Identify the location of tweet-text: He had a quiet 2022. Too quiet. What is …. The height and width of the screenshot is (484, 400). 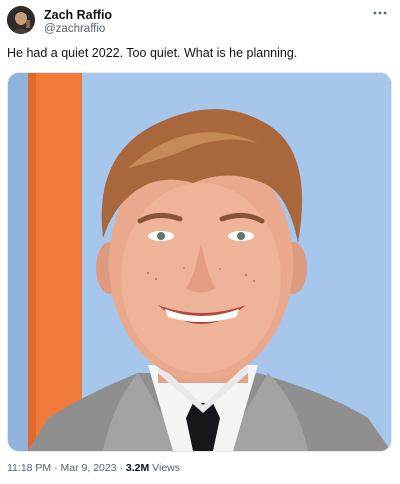
(152, 53).